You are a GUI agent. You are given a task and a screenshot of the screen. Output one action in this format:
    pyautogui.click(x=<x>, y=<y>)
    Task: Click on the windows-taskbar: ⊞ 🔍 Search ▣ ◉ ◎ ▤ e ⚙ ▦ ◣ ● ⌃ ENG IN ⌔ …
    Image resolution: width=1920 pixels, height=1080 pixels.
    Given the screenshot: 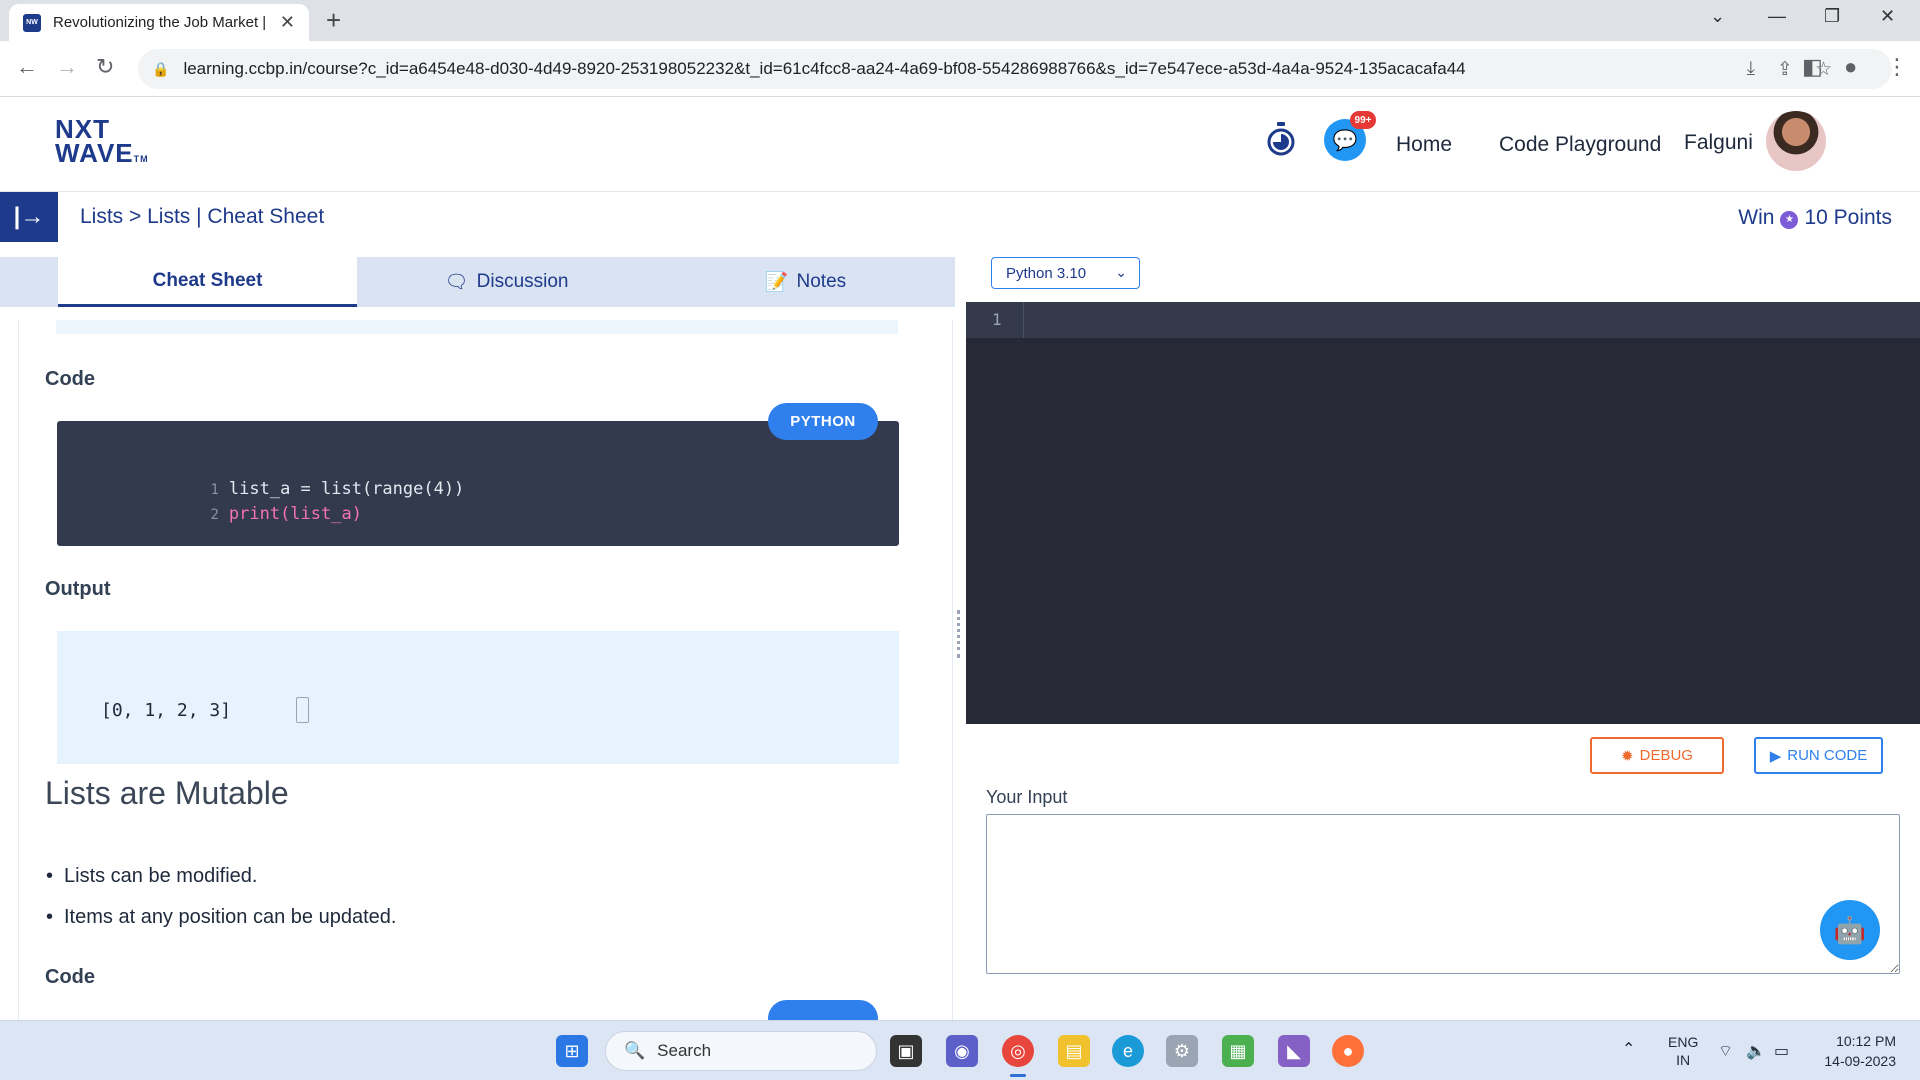 What is the action you would take?
    pyautogui.click(x=960, y=1050)
    